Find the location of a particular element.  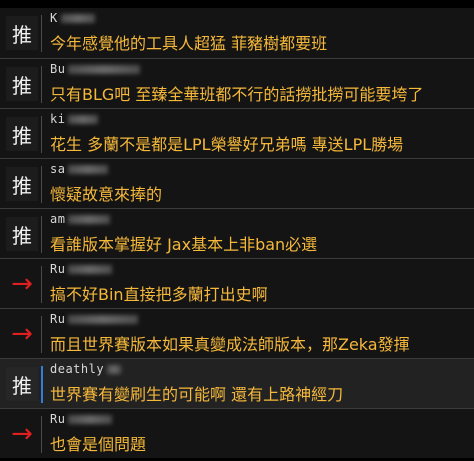

comment-user: Bu is located at coordinates (95, 69).